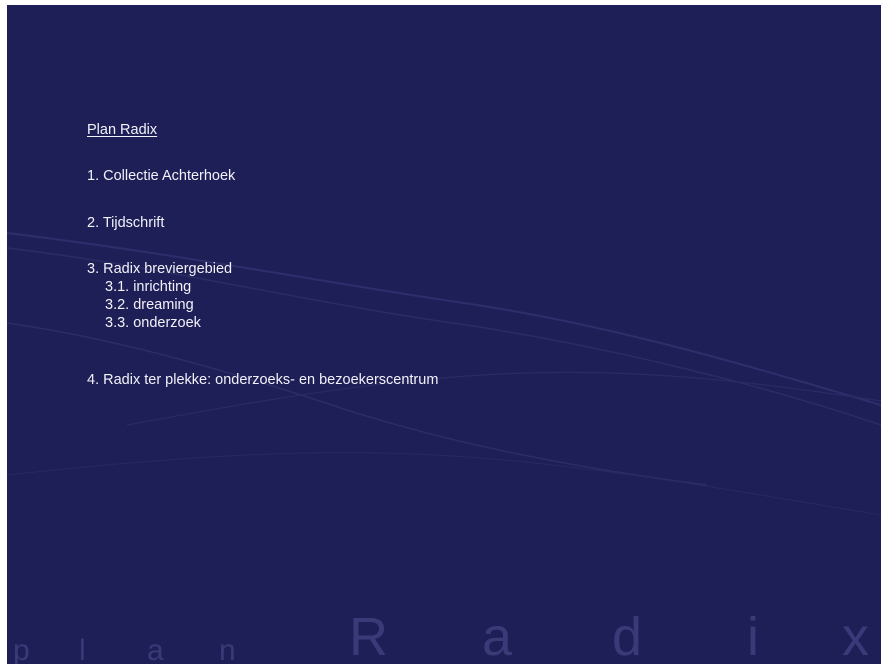  I want to click on watermark-letter: l, so click(82, 649).